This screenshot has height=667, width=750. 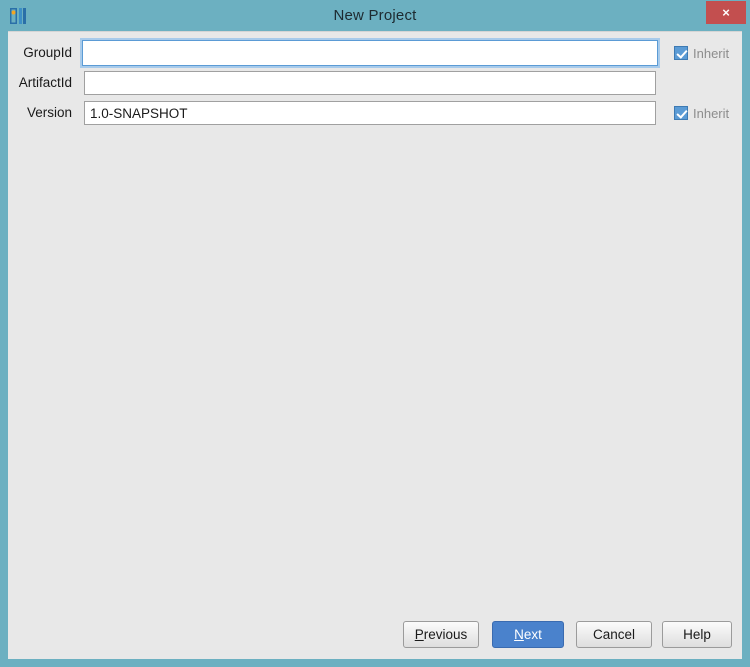 What do you see at coordinates (697, 634) in the screenshot?
I see `help-button: Help` at bounding box center [697, 634].